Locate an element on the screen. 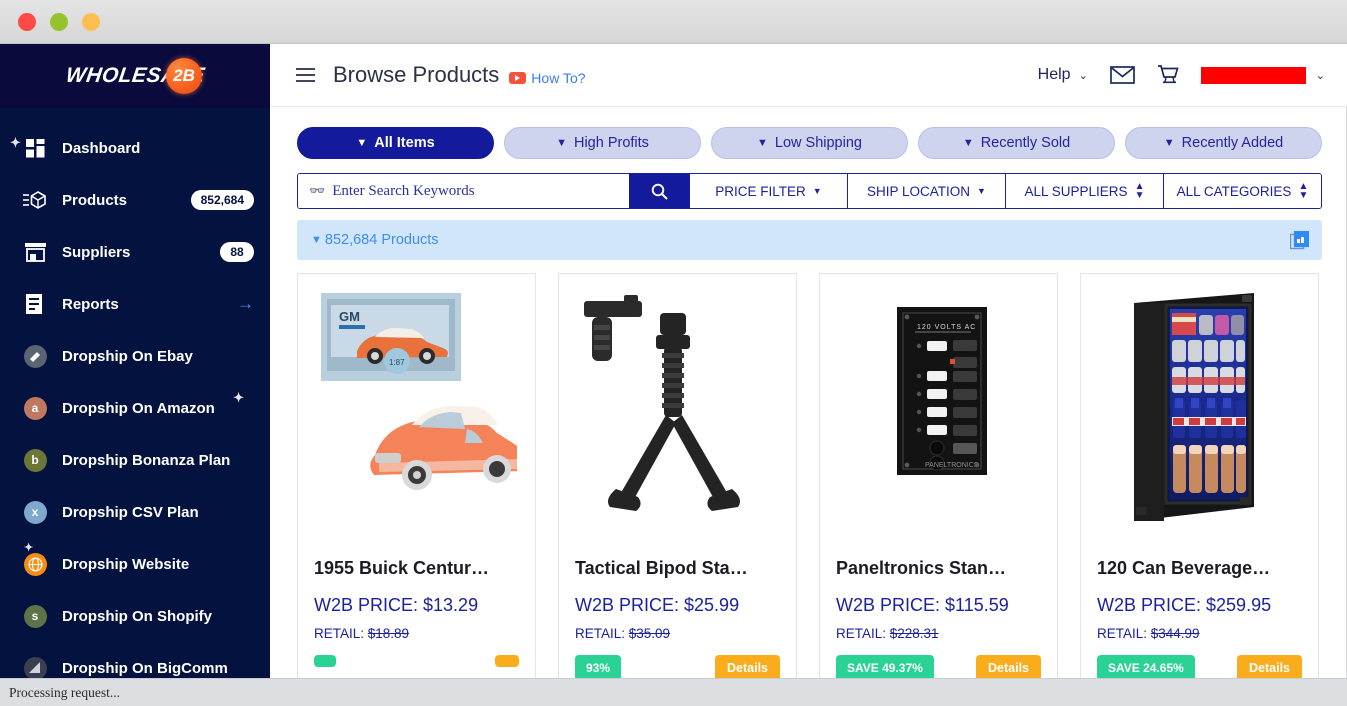  shopping-cart-icon is located at coordinates (1168, 75).